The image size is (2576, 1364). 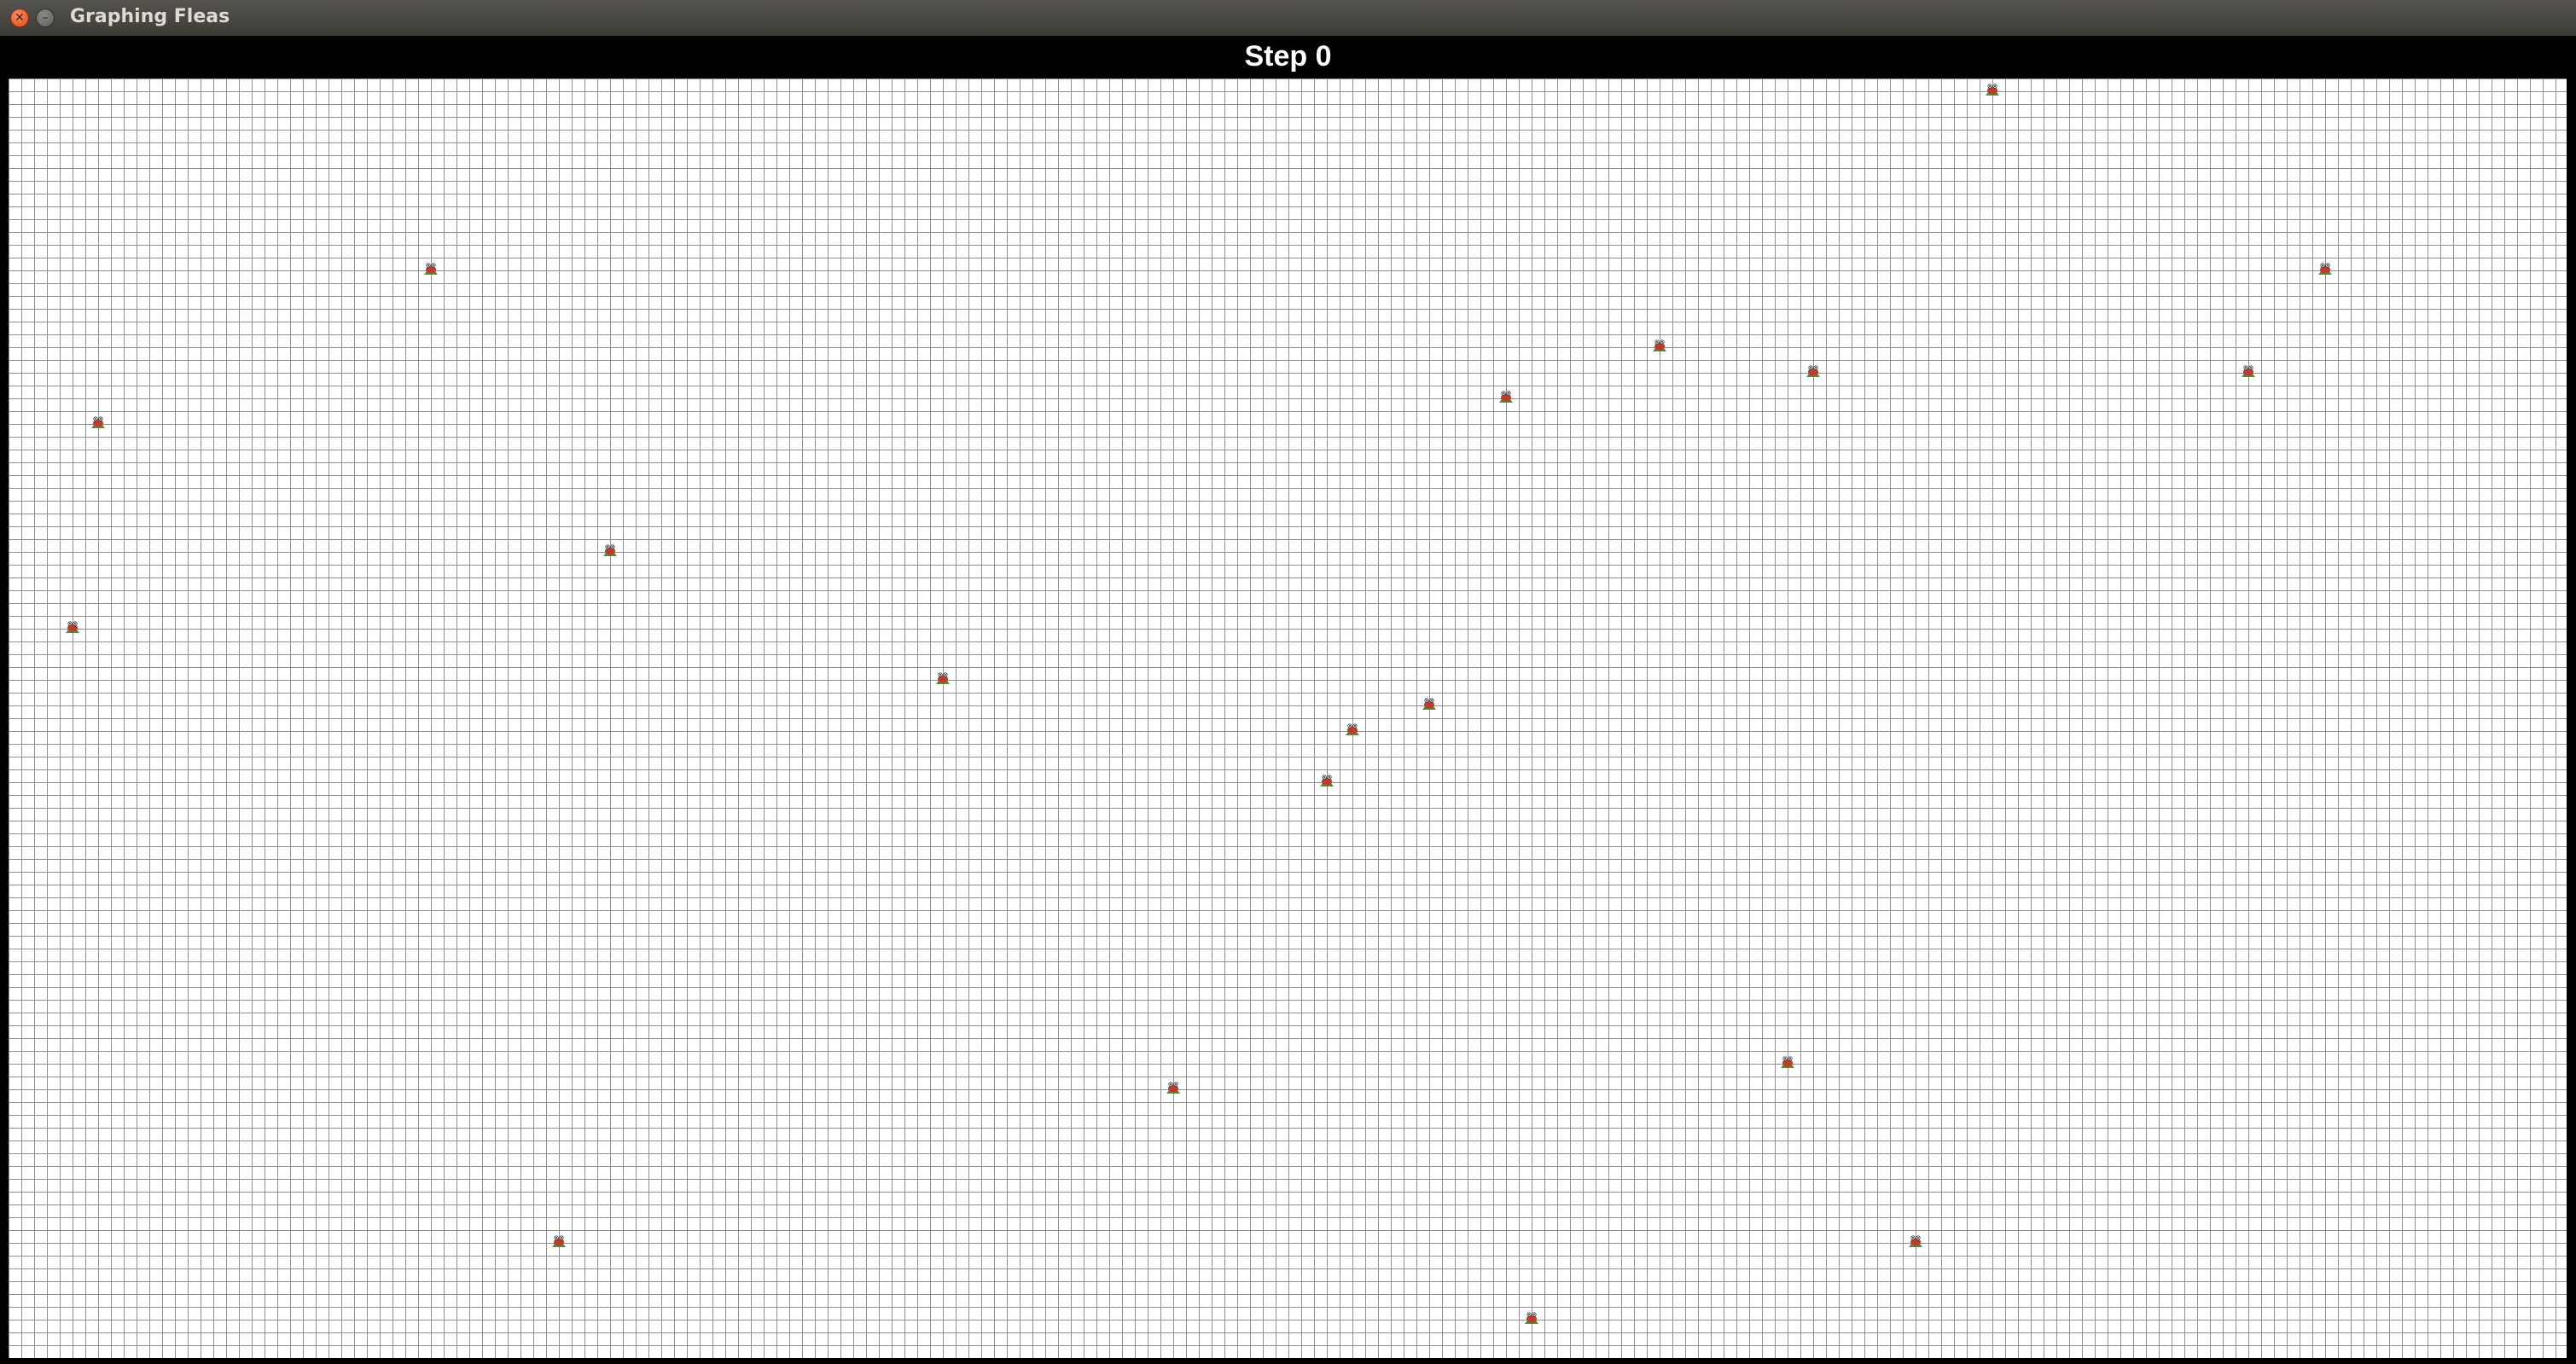 I want to click on close-icon: ✕, so click(x=19, y=18).